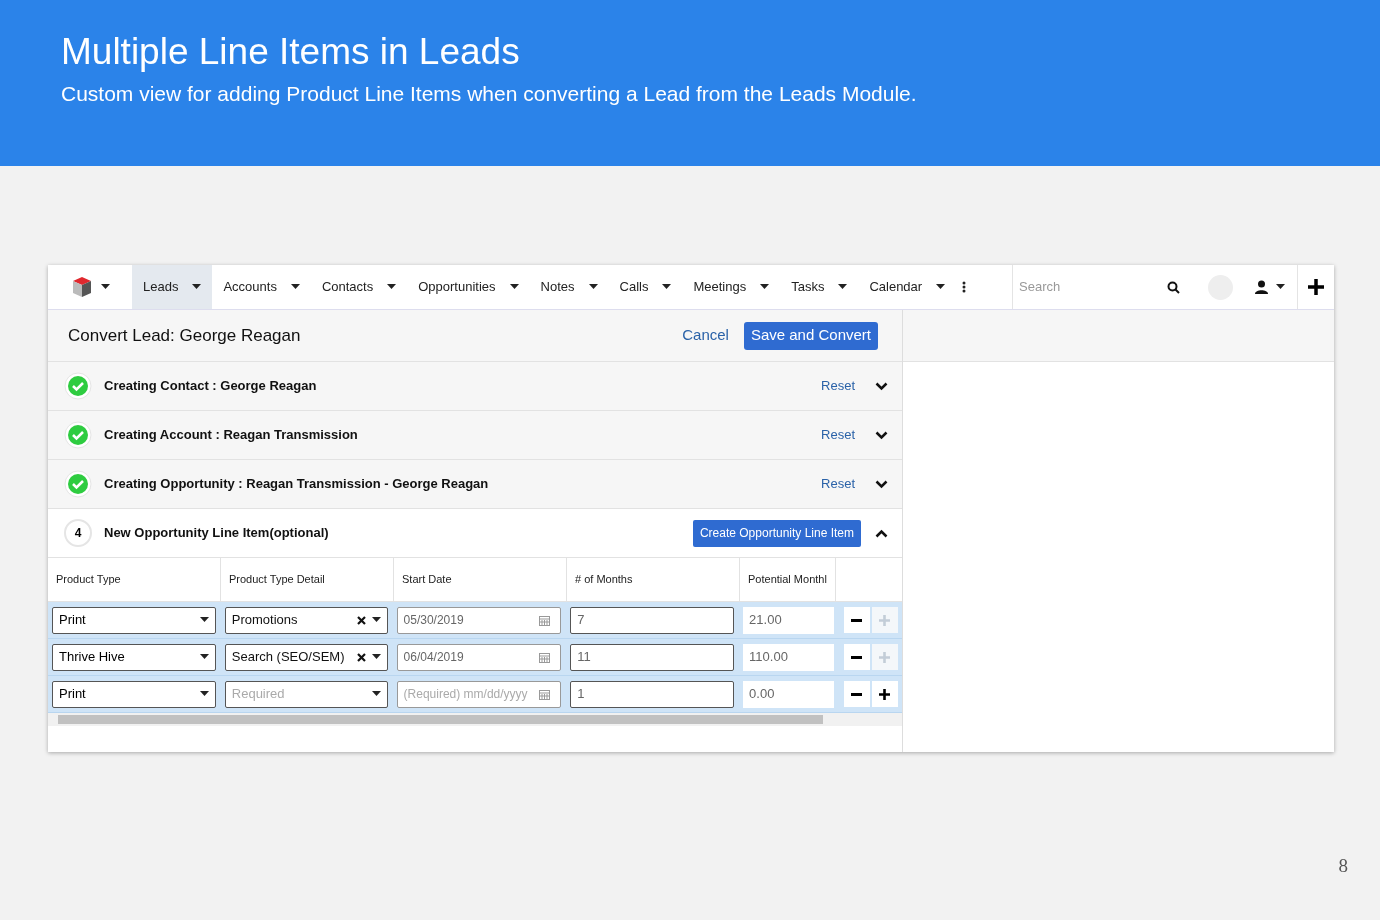  I want to click on nav-tab: Accounts, so click(261, 287).